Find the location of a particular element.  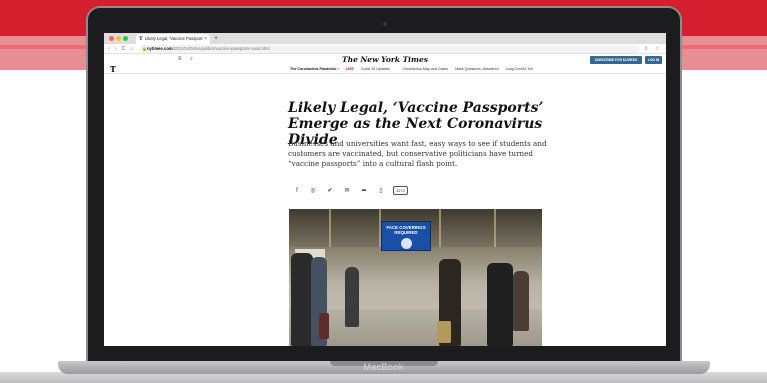

browser-tab-bar: T Likely Legal, 'Vaccine Passport × + is located at coordinates (385, 38).